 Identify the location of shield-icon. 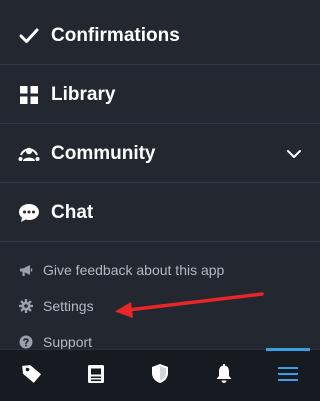
(160, 376).